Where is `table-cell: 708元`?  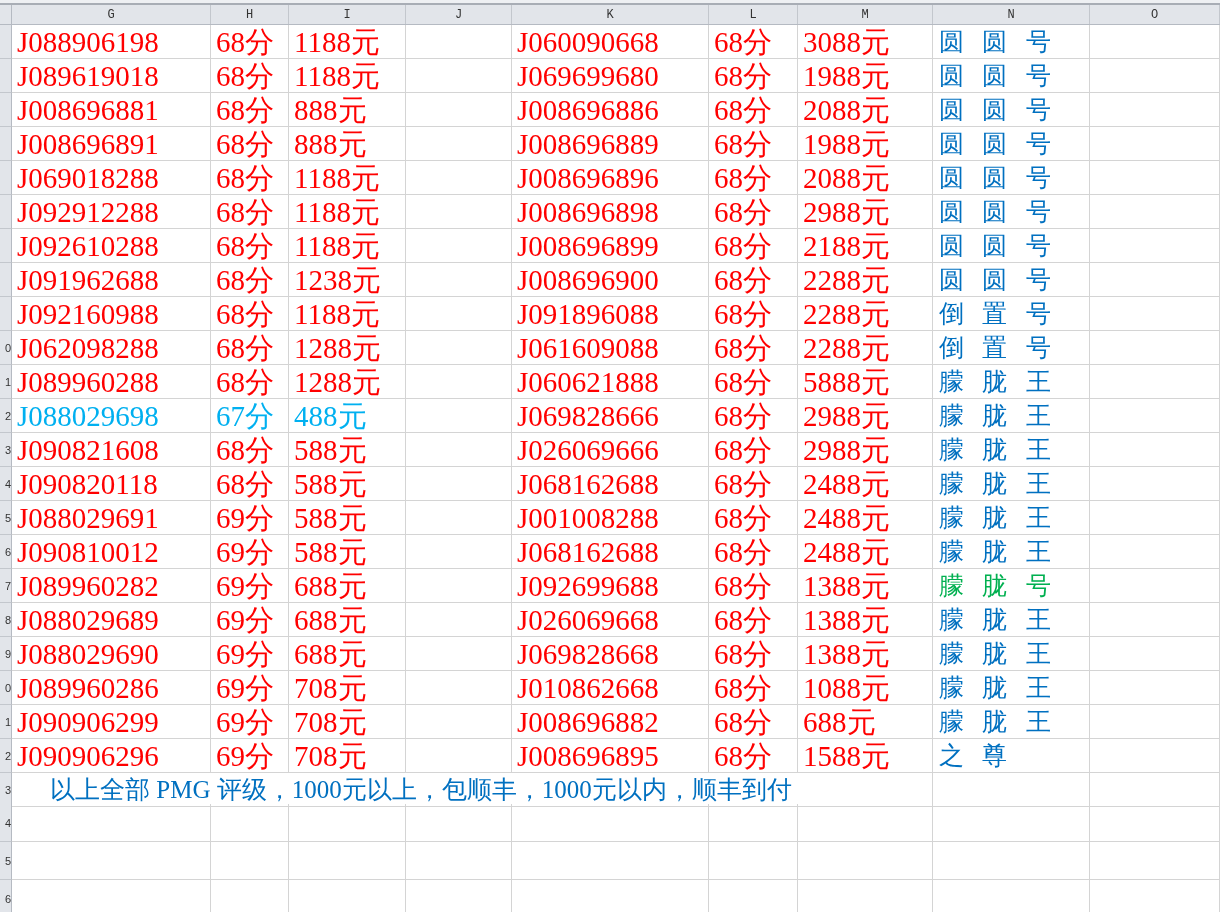 table-cell: 708元 is located at coordinates (347, 688).